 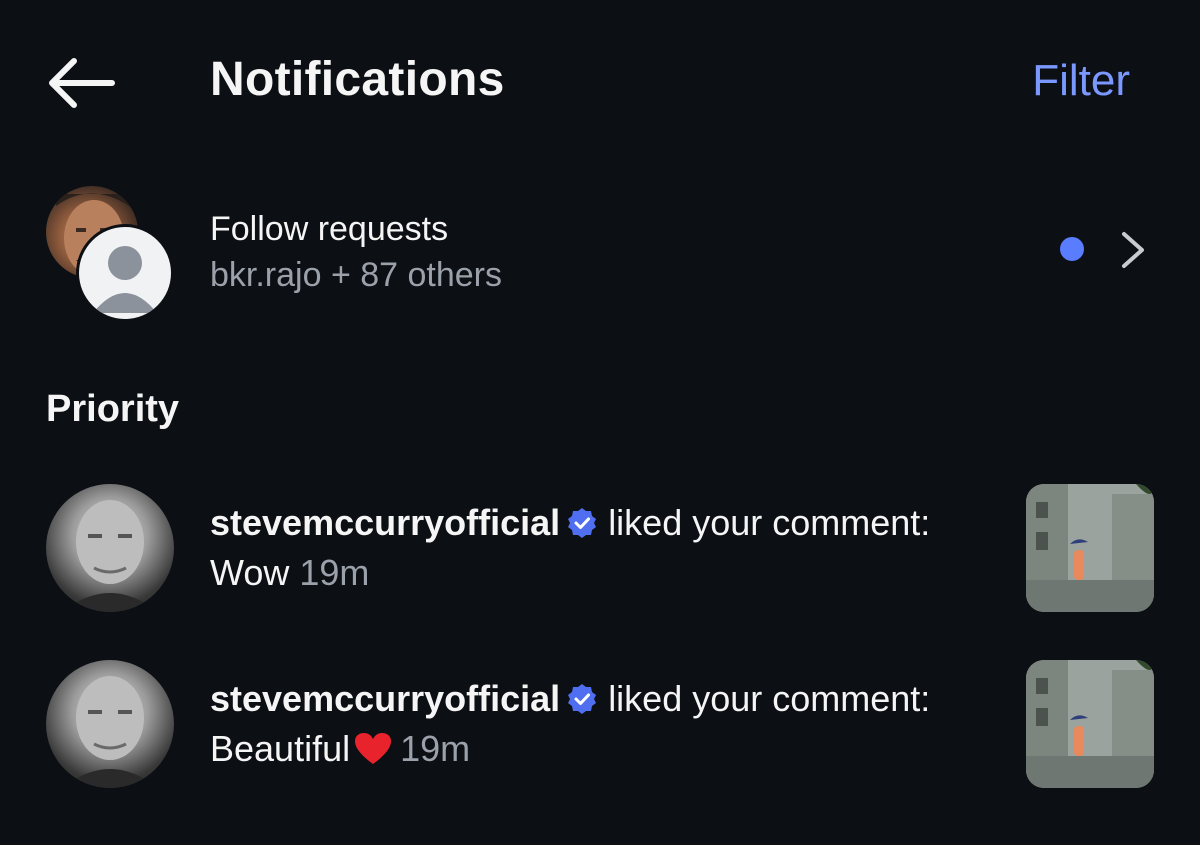 I want to click on arrow-left-icon, so click(x=82, y=83).